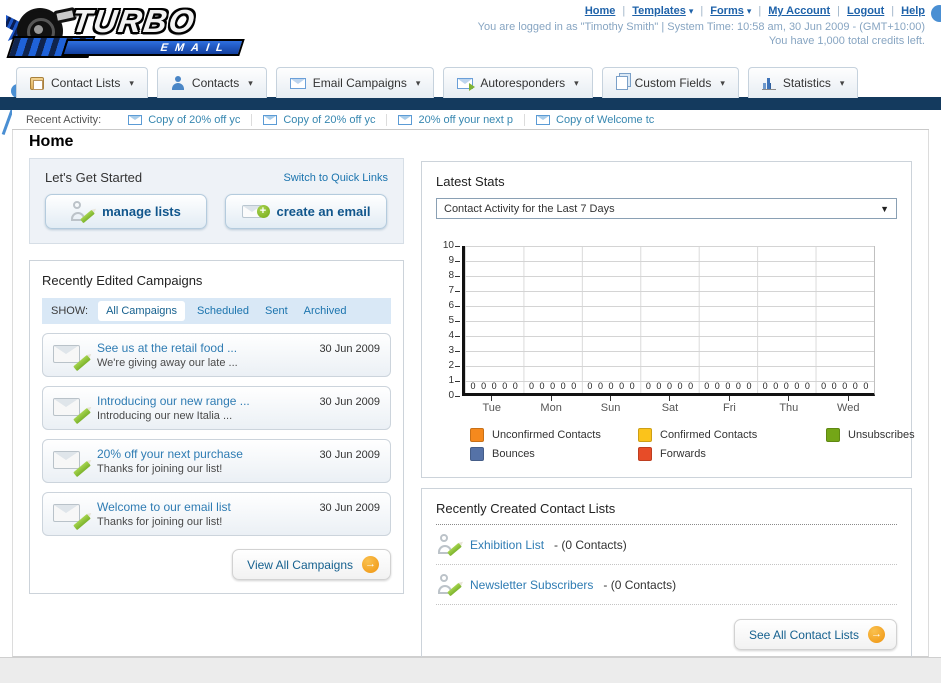 The height and width of the screenshot is (683, 941). Describe the element at coordinates (529, 208) in the screenshot. I see `stats-dropdown-value: Contact Activity for the Last 7 Days` at that location.